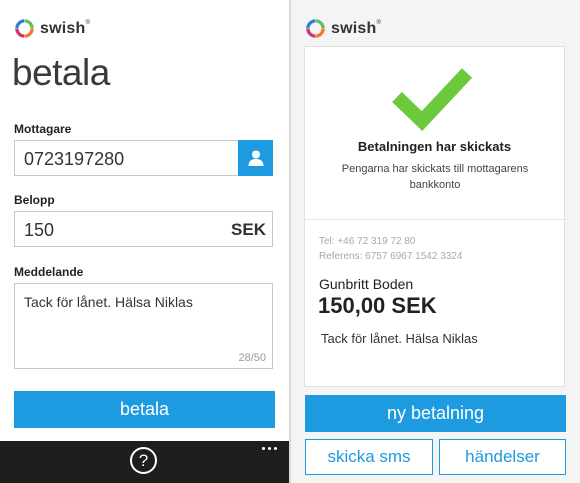  What do you see at coordinates (434, 146) in the screenshot?
I see `success-title: Betalningen har skickats` at bounding box center [434, 146].